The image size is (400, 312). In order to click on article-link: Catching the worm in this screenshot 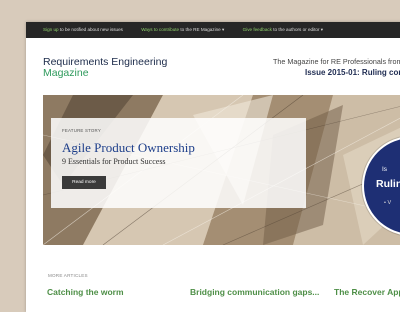, I will do `click(85, 292)`.